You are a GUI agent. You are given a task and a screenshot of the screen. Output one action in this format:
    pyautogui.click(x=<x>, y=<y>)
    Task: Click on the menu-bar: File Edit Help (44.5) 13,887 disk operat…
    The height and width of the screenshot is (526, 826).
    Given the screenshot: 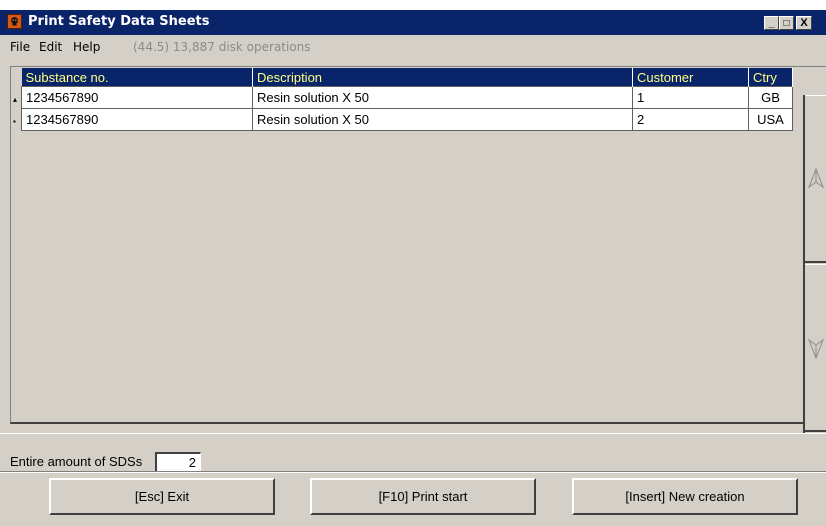 What is the action you would take?
    pyautogui.click(x=413, y=47)
    